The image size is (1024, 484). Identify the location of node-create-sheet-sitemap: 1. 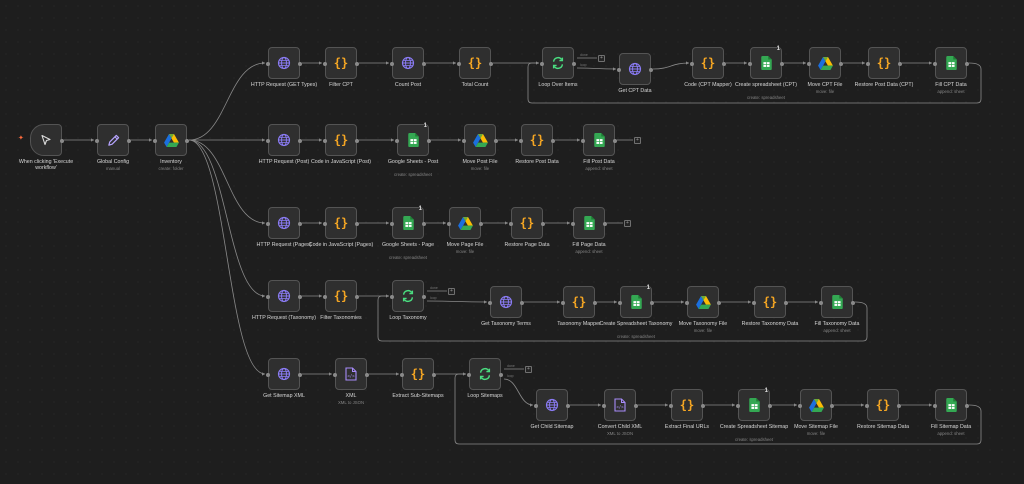
(754, 404).